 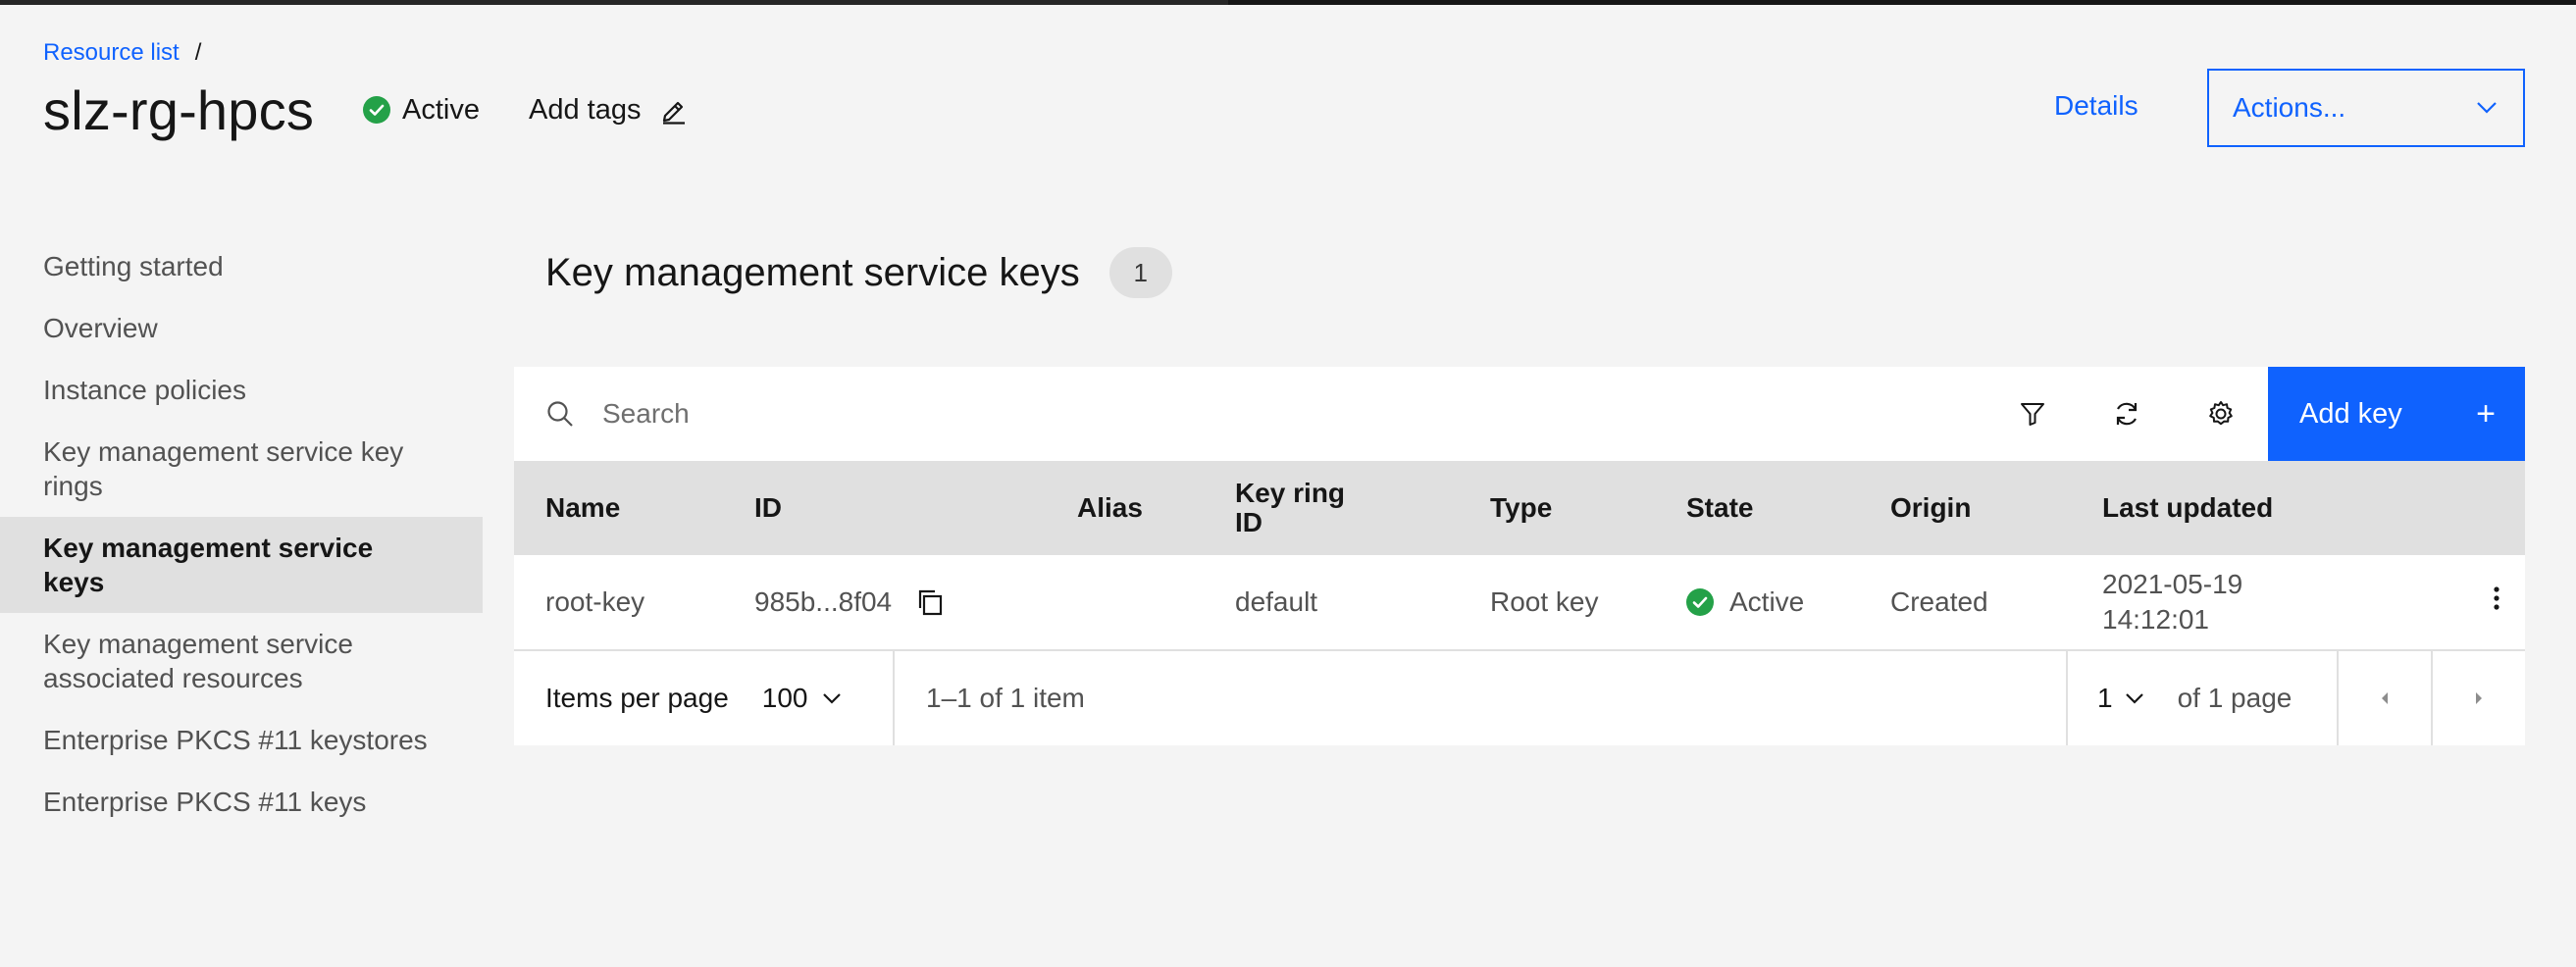 I want to click on cell-id: 985b...8f04, so click(x=884, y=603).